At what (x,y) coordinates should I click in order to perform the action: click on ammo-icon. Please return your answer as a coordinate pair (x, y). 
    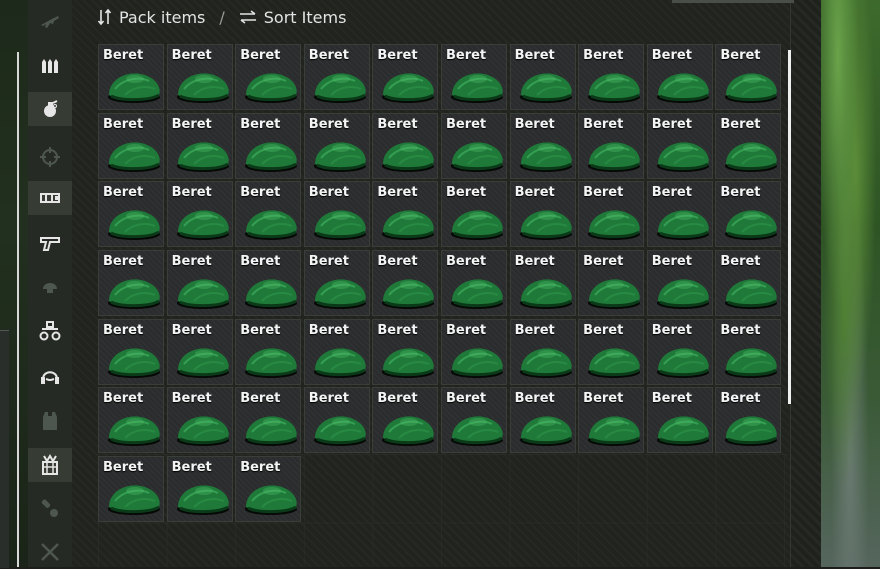
    Looking at the image, I should click on (50, 65).